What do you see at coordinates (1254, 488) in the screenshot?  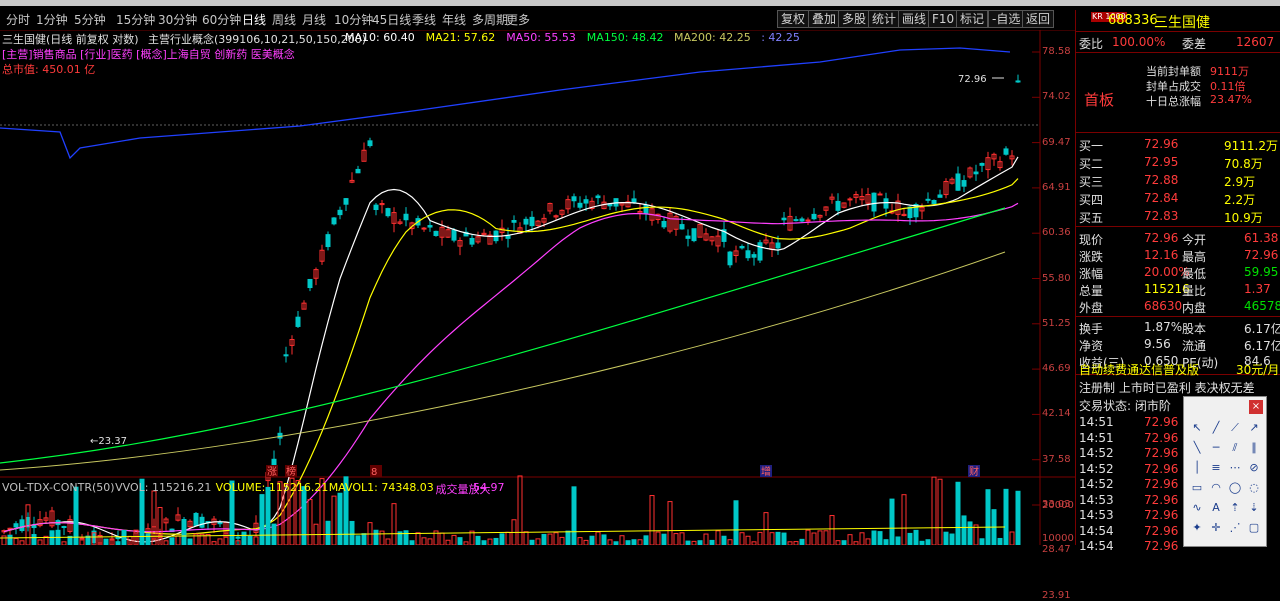 I see `cycle-icon: ◌` at bounding box center [1254, 488].